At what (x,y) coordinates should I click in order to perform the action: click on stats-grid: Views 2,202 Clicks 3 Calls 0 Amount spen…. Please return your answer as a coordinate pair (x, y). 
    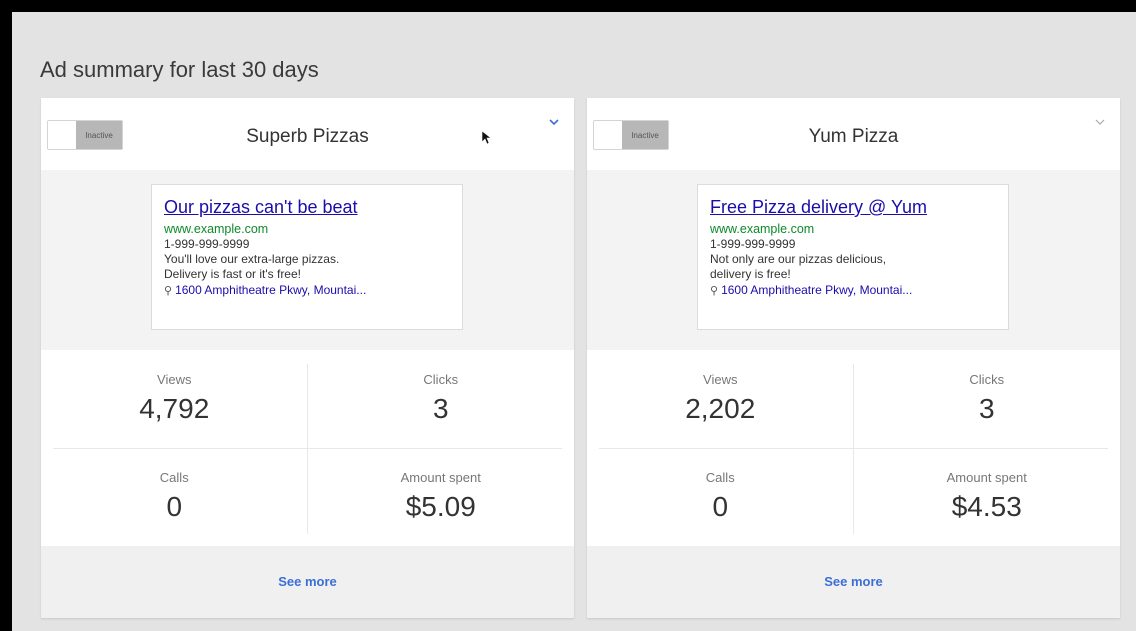
    Looking at the image, I should click on (853, 448).